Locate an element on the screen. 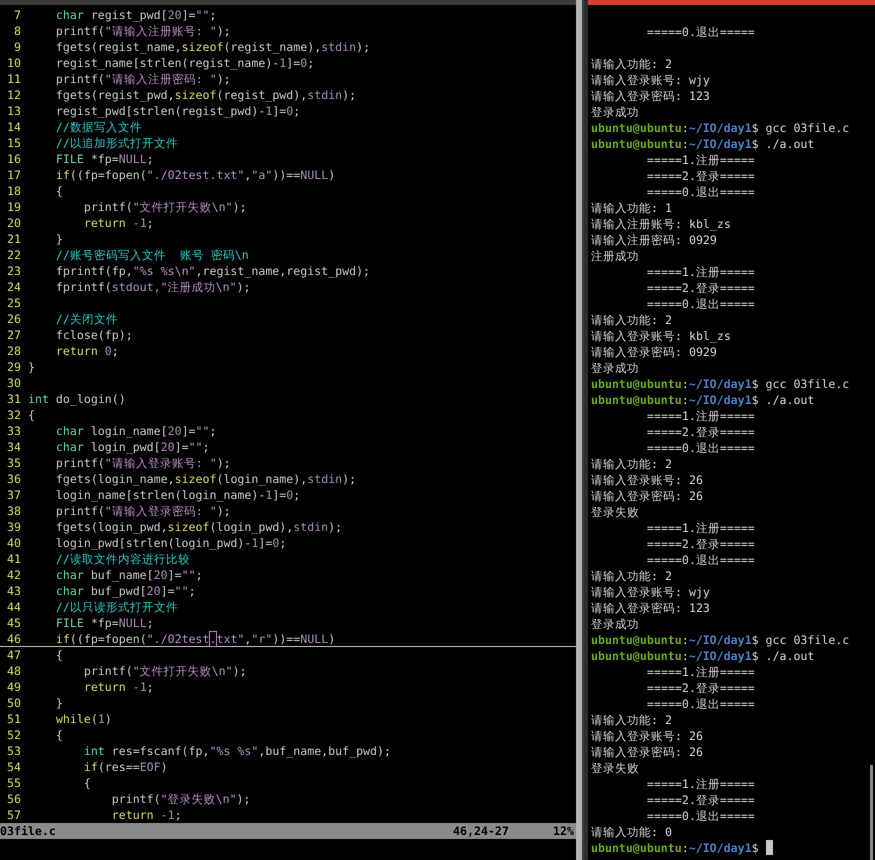 This screenshot has width=875, height=860. line-number: 13 is located at coordinates (14, 111).